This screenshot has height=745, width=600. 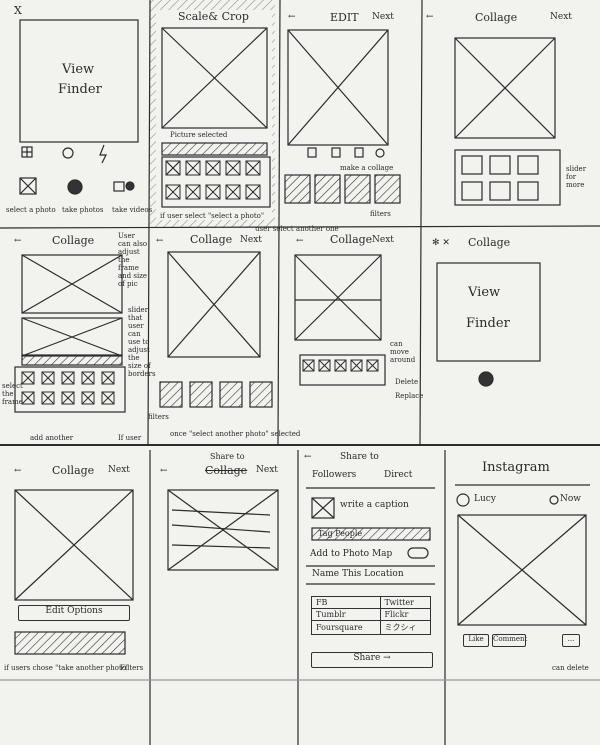 What do you see at coordinates (132, 210) in the screenshot?
I see `take-videos-caption: take videos` at bounding box center [132, 210].